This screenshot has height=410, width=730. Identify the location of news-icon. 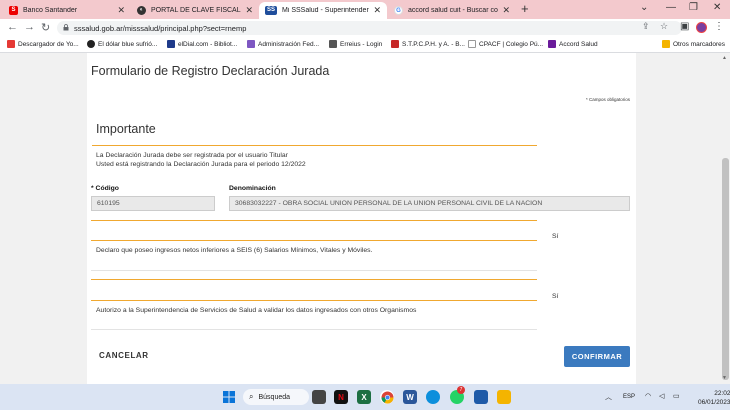
(91, 44).